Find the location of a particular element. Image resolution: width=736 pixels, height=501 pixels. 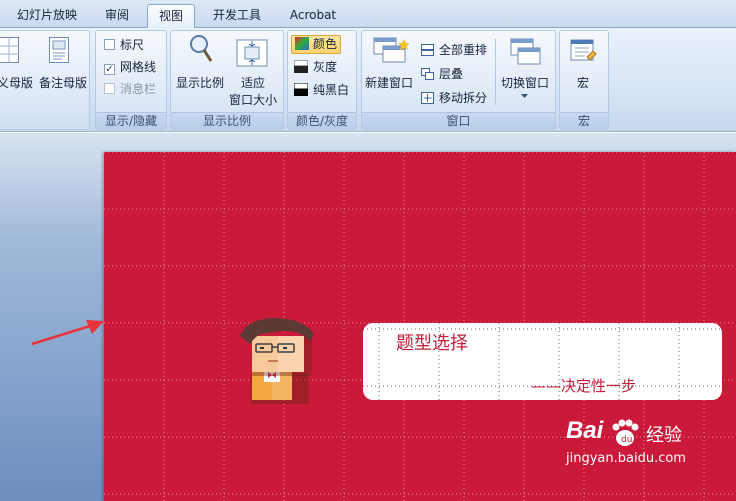

fit-to-window-icon is located at coordinates (252, 53).